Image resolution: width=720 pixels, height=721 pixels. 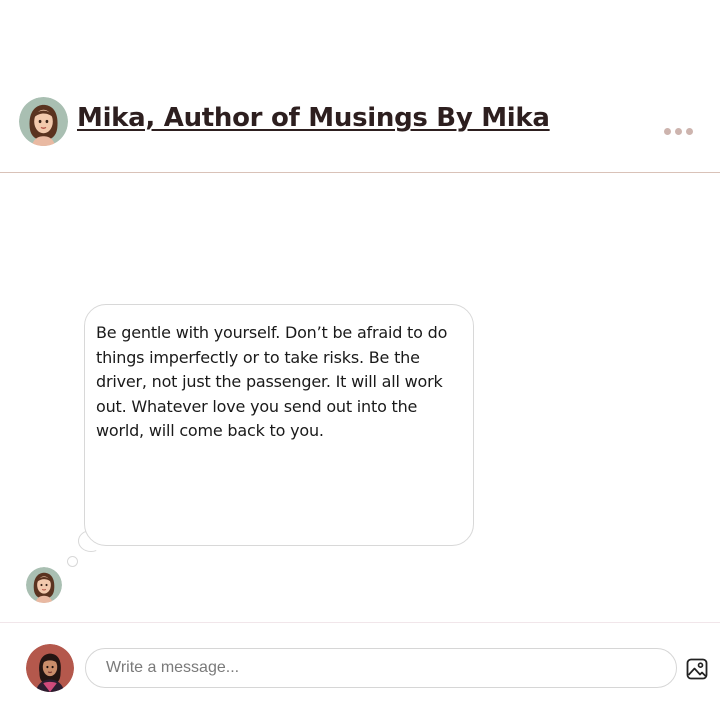 I want to click on sender-avatar, so click(x=44, y=585).